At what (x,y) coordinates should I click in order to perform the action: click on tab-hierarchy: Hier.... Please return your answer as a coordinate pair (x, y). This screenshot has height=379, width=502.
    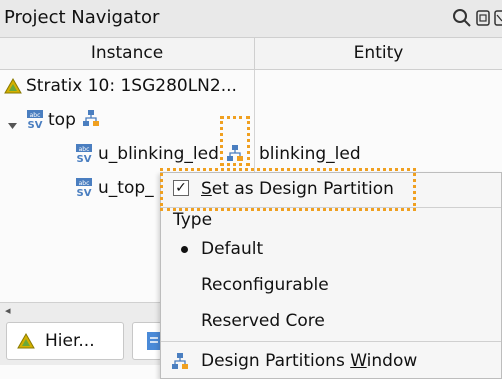
    Looking at the image, I should click on (65, 341).